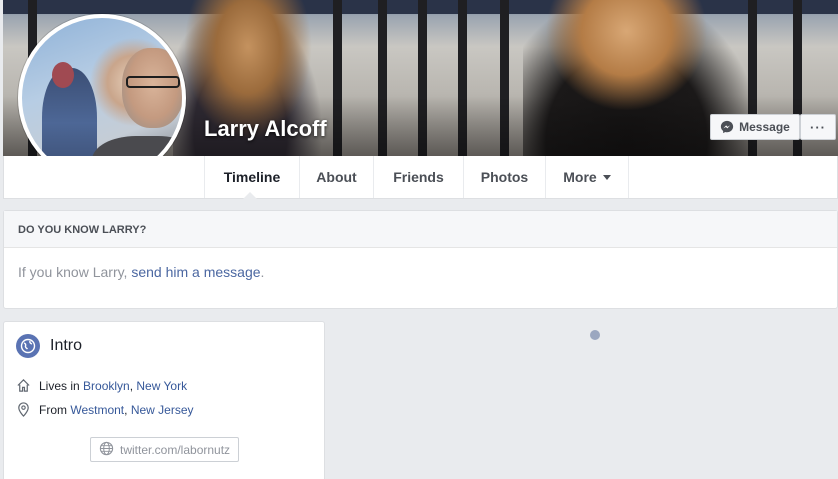 Image resolution: width=838 pixels, height=479 pixels. I want to click on profile-nav: Timeline About Friends Photos More, so click(420, 177).